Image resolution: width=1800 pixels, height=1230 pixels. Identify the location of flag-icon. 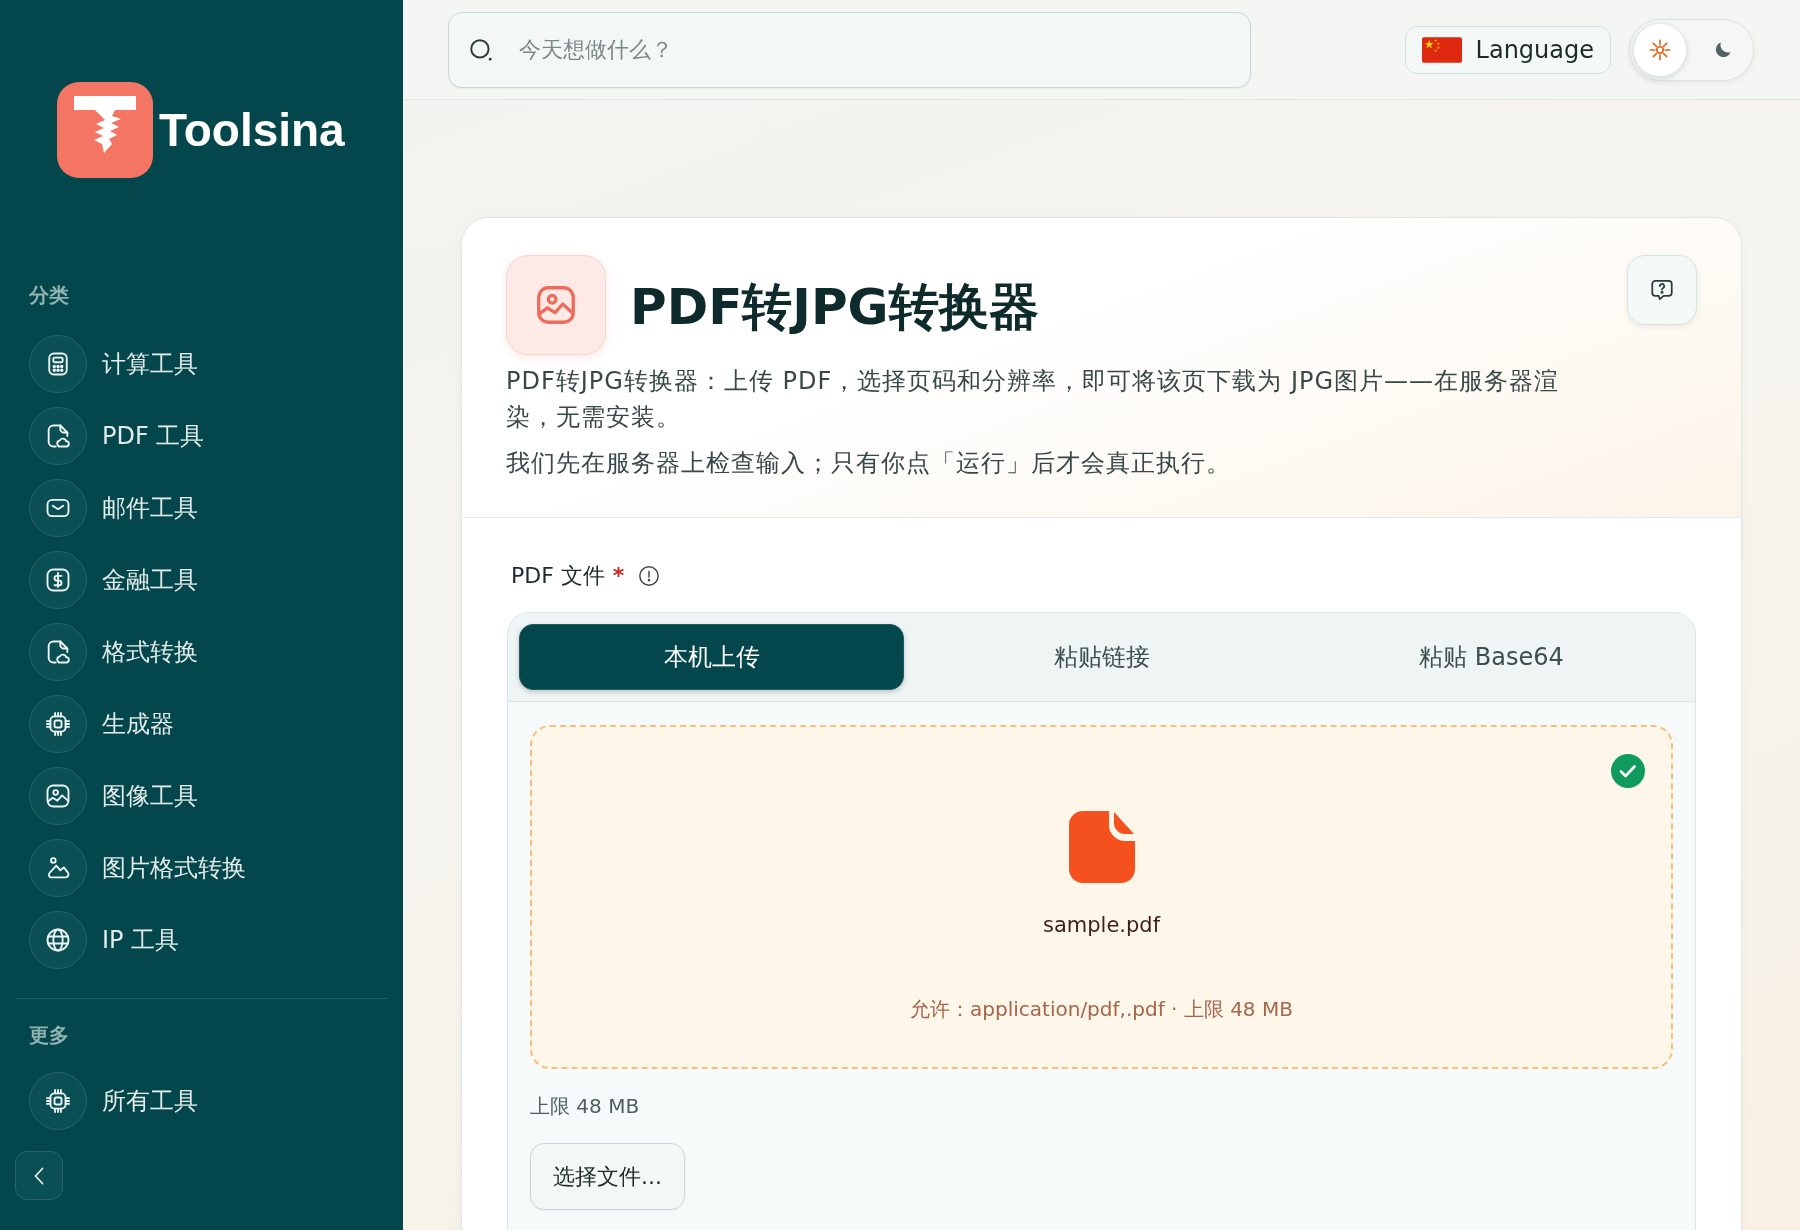
(1441, 49).